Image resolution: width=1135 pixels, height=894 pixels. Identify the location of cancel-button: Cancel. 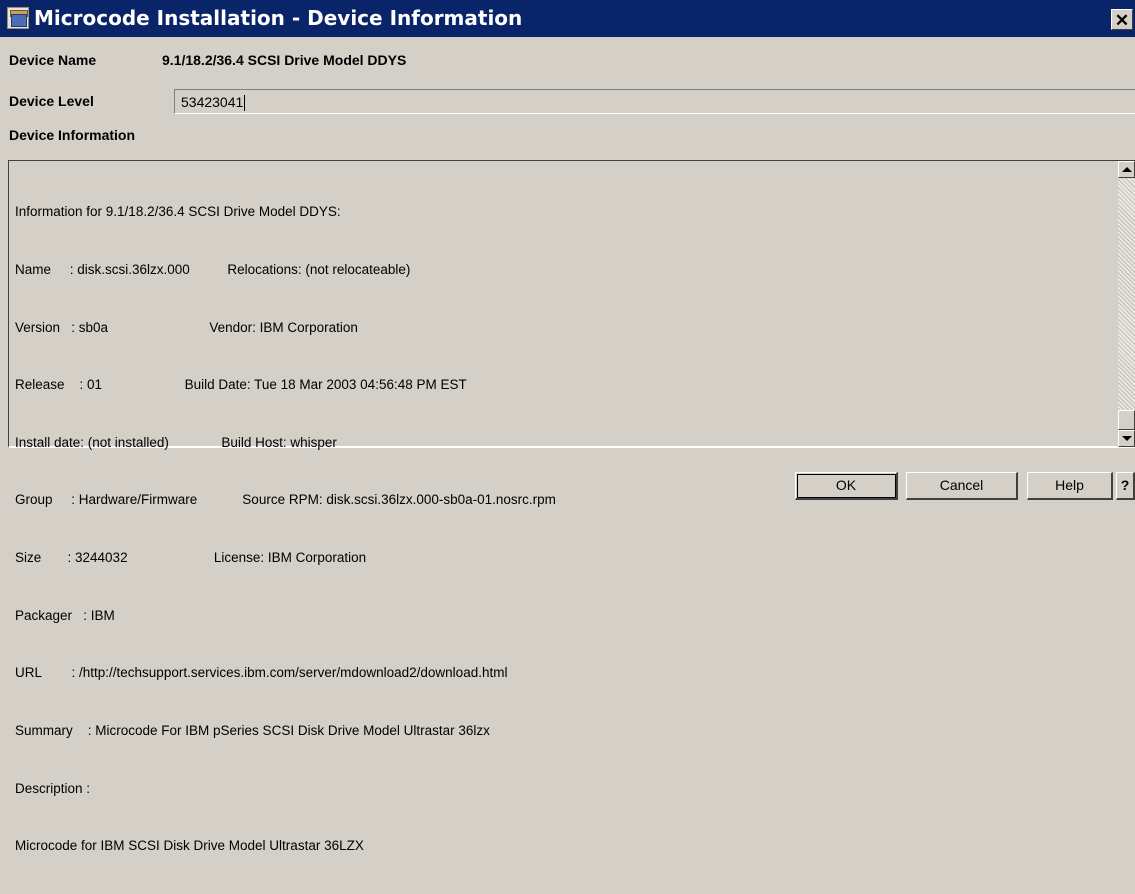
(962, 486).